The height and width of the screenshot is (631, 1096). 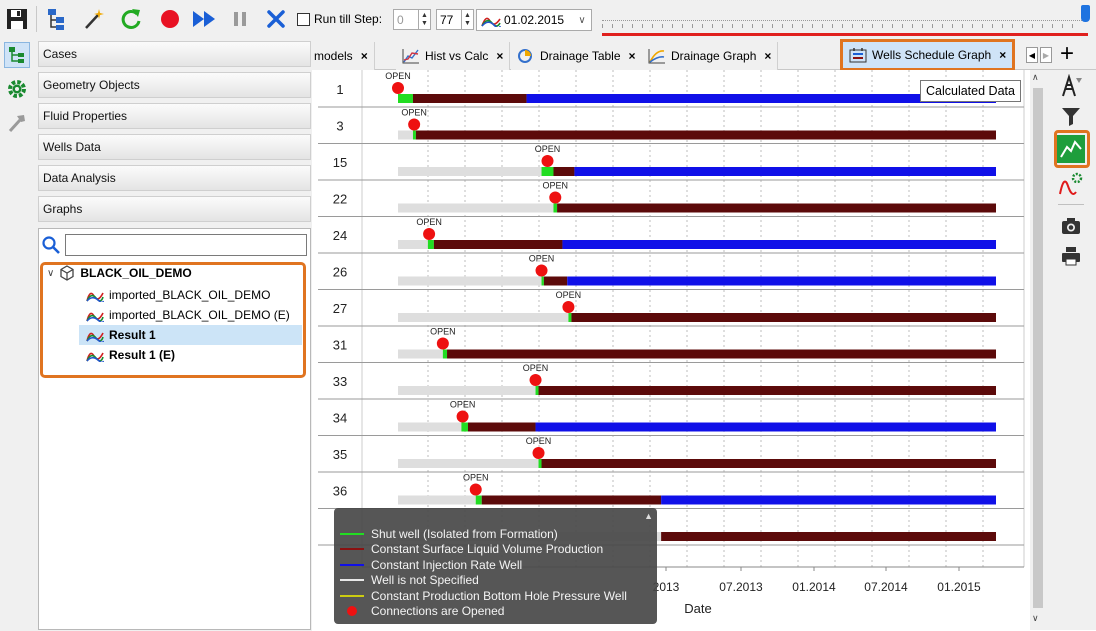 What do you see at coordinates (858, 55) in the screenshot?
I see `wells-schedule-icon` at bounding box center [858, 55].